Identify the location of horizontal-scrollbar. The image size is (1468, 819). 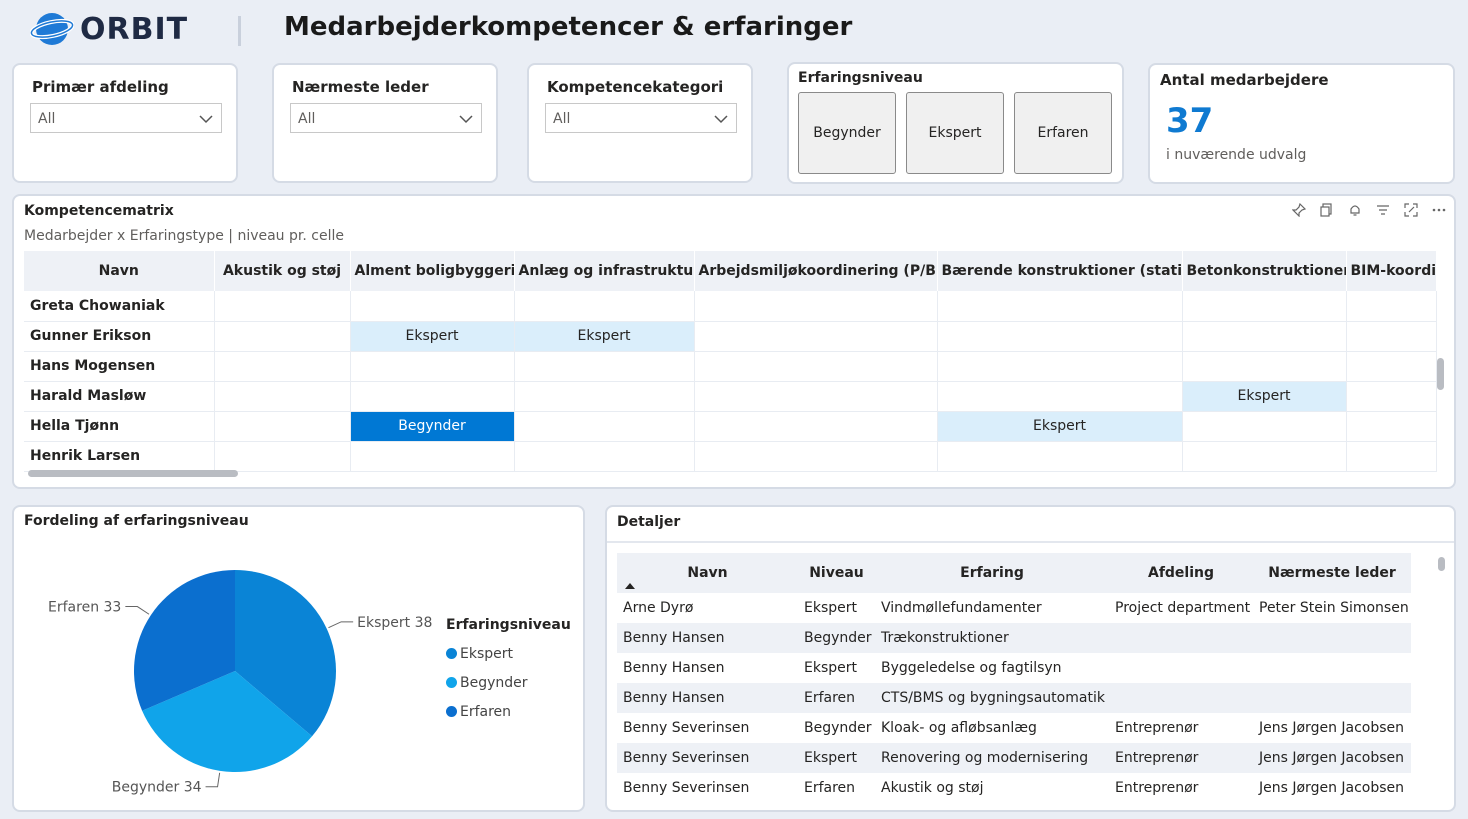
(133, 473).